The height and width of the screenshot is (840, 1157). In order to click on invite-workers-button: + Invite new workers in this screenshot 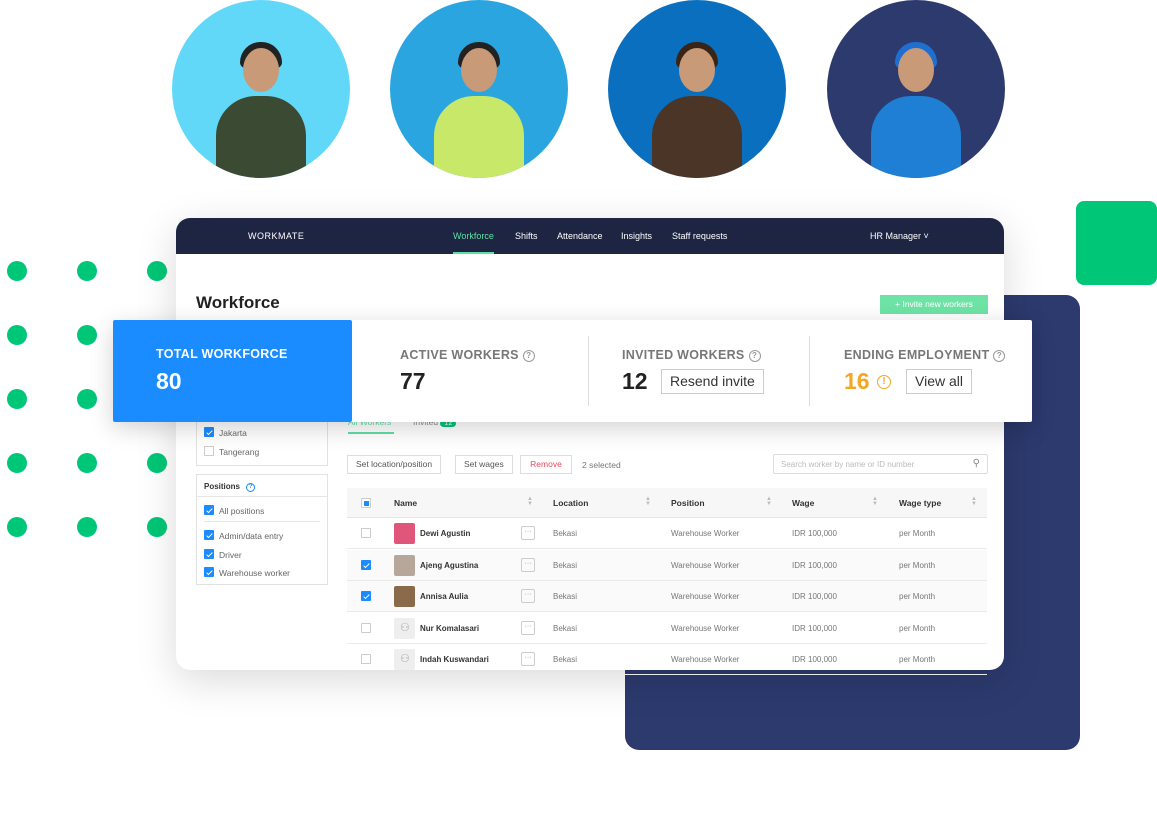, I will do `click(934, 304)`.